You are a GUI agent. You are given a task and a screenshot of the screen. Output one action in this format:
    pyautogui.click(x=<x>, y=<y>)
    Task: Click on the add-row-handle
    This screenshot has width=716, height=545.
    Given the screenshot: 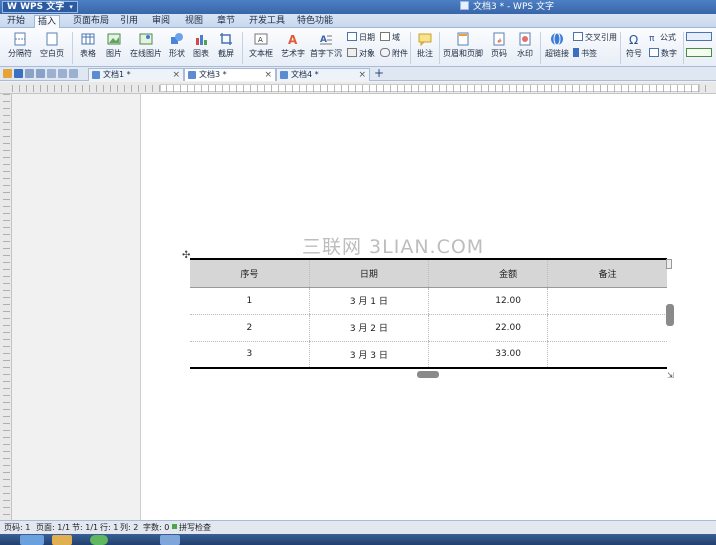 What is the action you would take?
    pyautogui.click(x=670, y=315)
    